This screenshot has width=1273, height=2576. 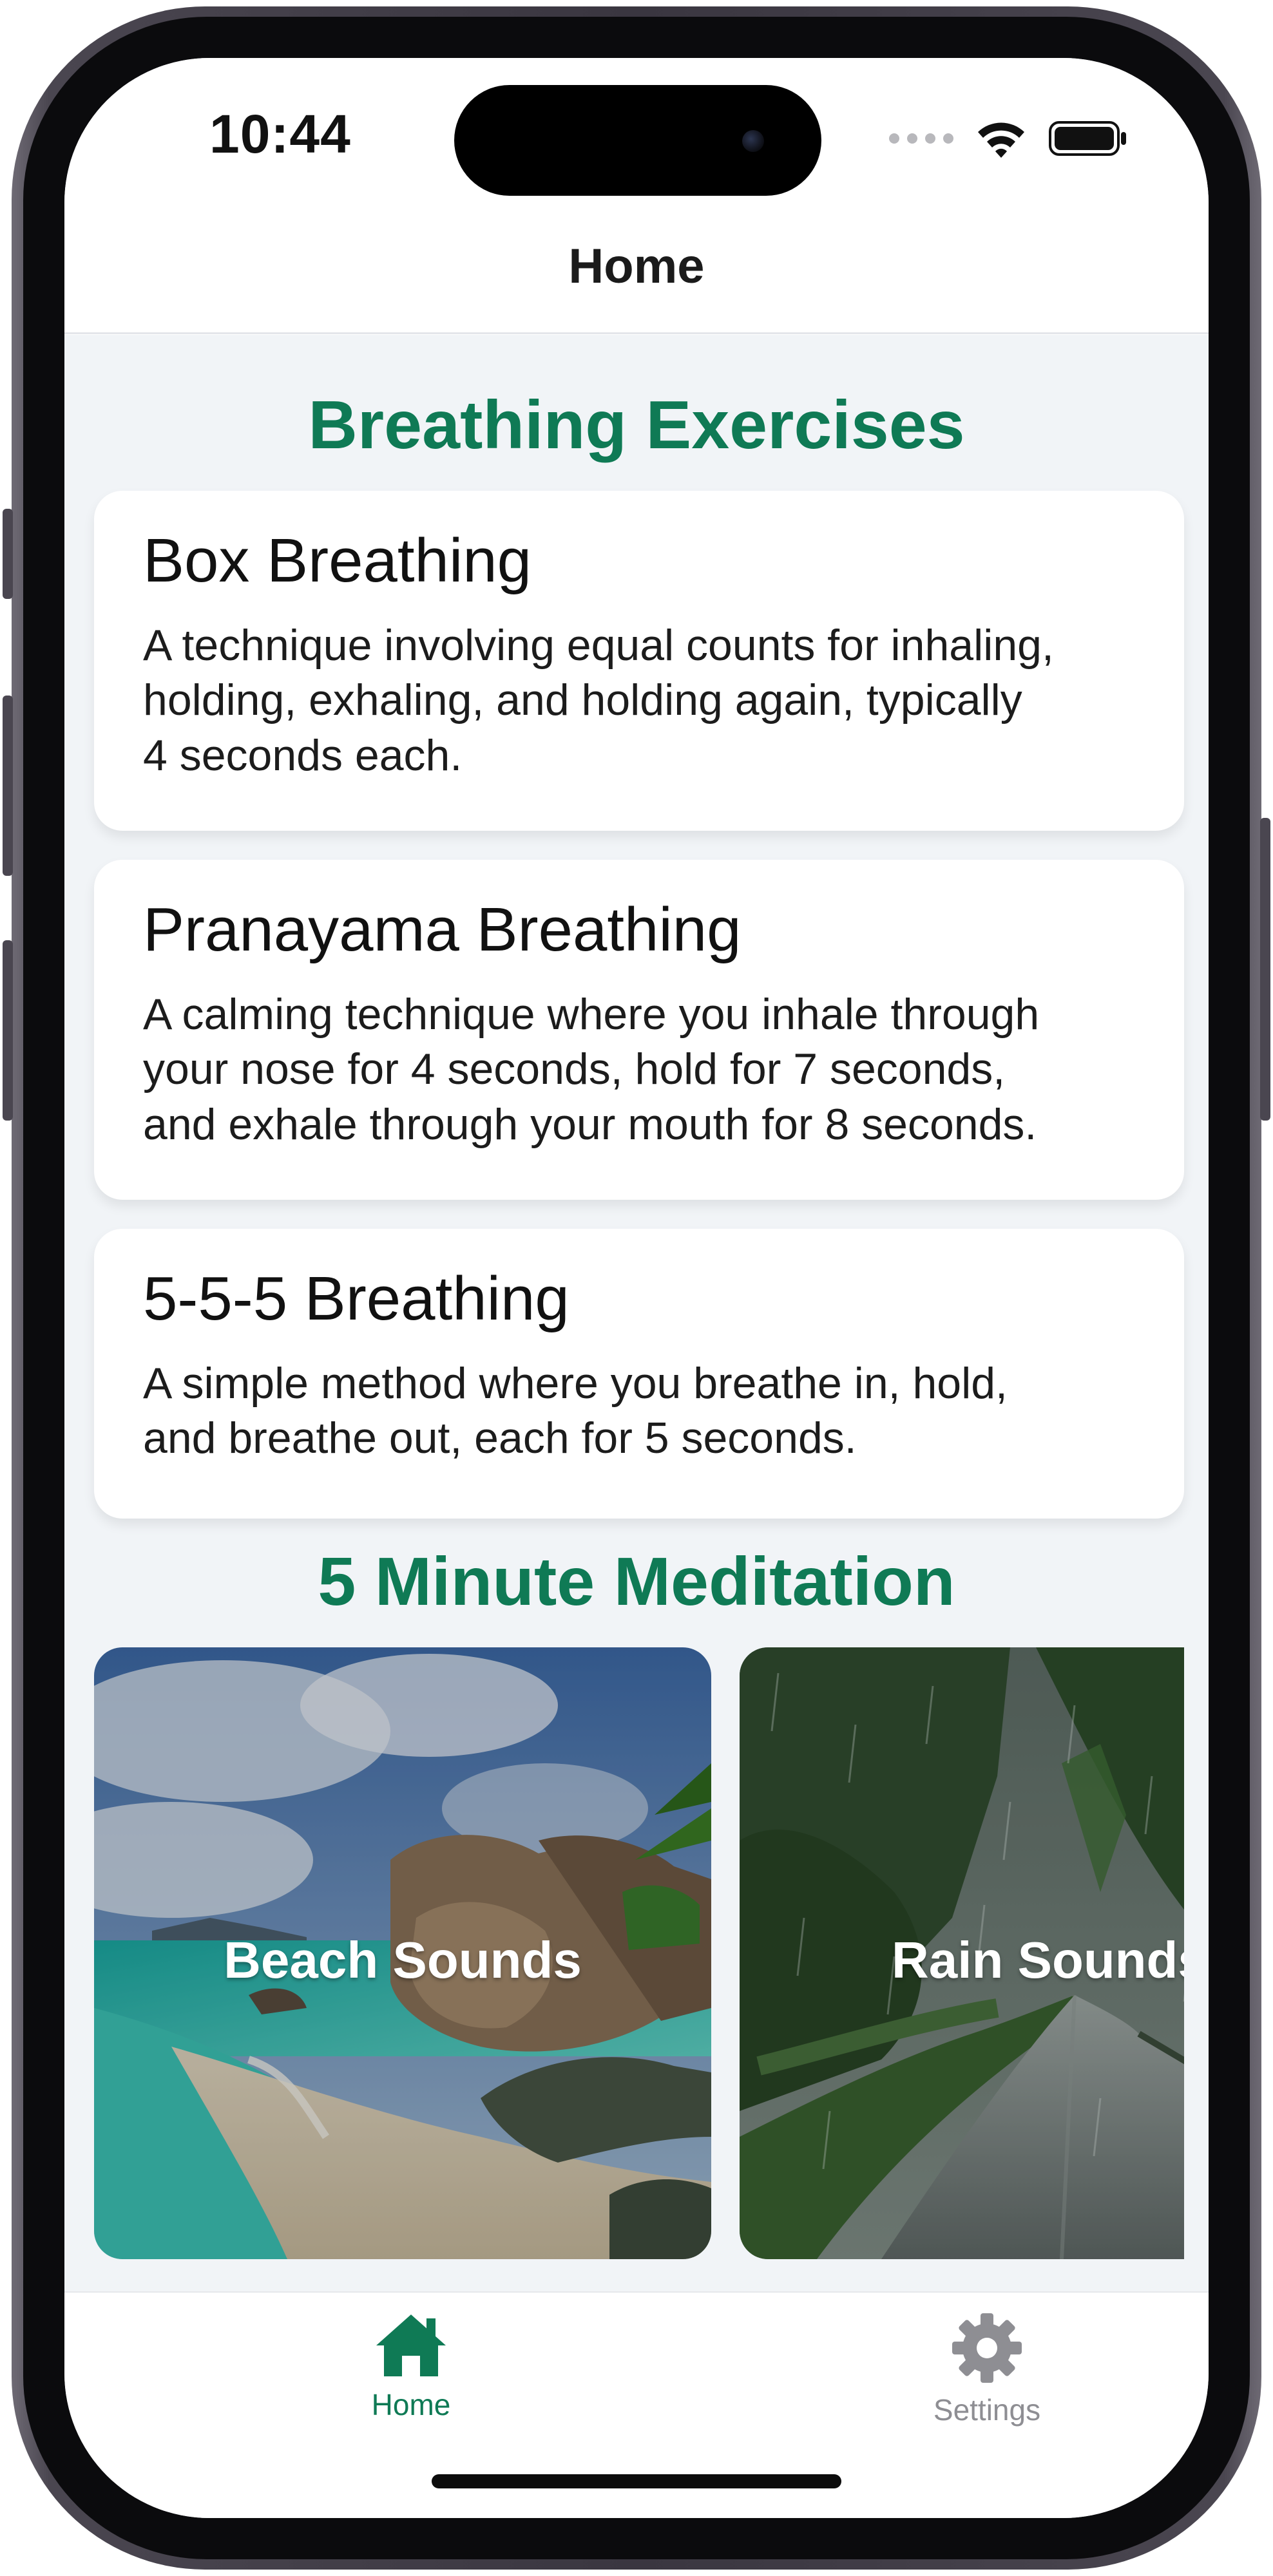 I want to click on status-icons, so click(x=1008, y=139).